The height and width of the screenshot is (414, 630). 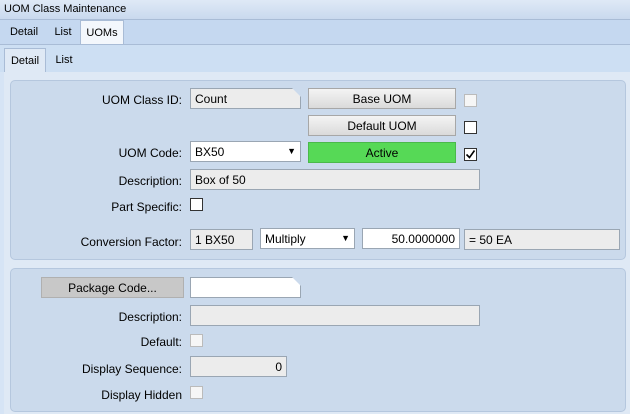 I want to click on part-specific-checkbox, so click(x=196, y=204).